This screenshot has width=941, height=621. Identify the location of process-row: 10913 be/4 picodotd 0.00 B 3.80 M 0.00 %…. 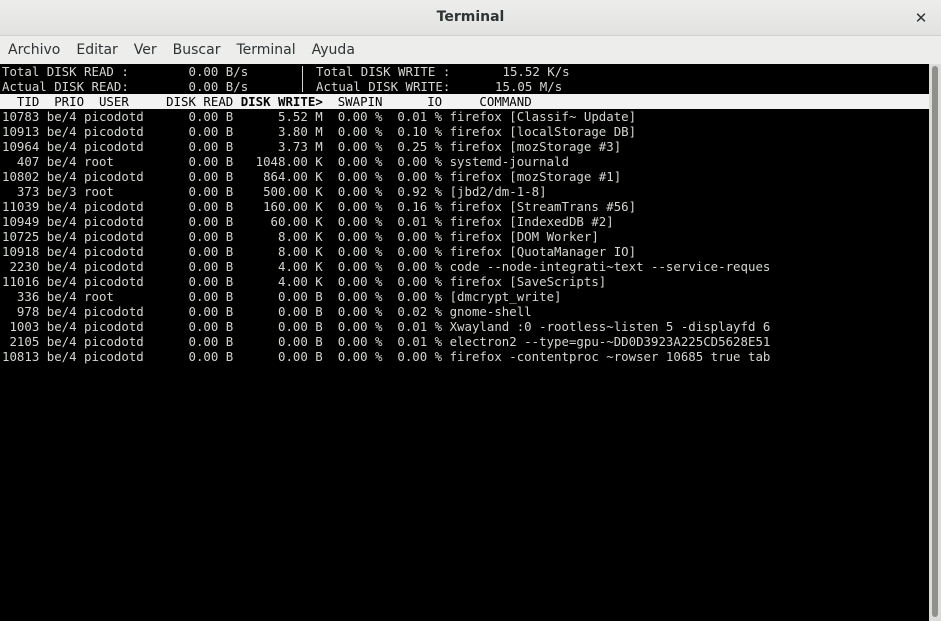
(319, 131).